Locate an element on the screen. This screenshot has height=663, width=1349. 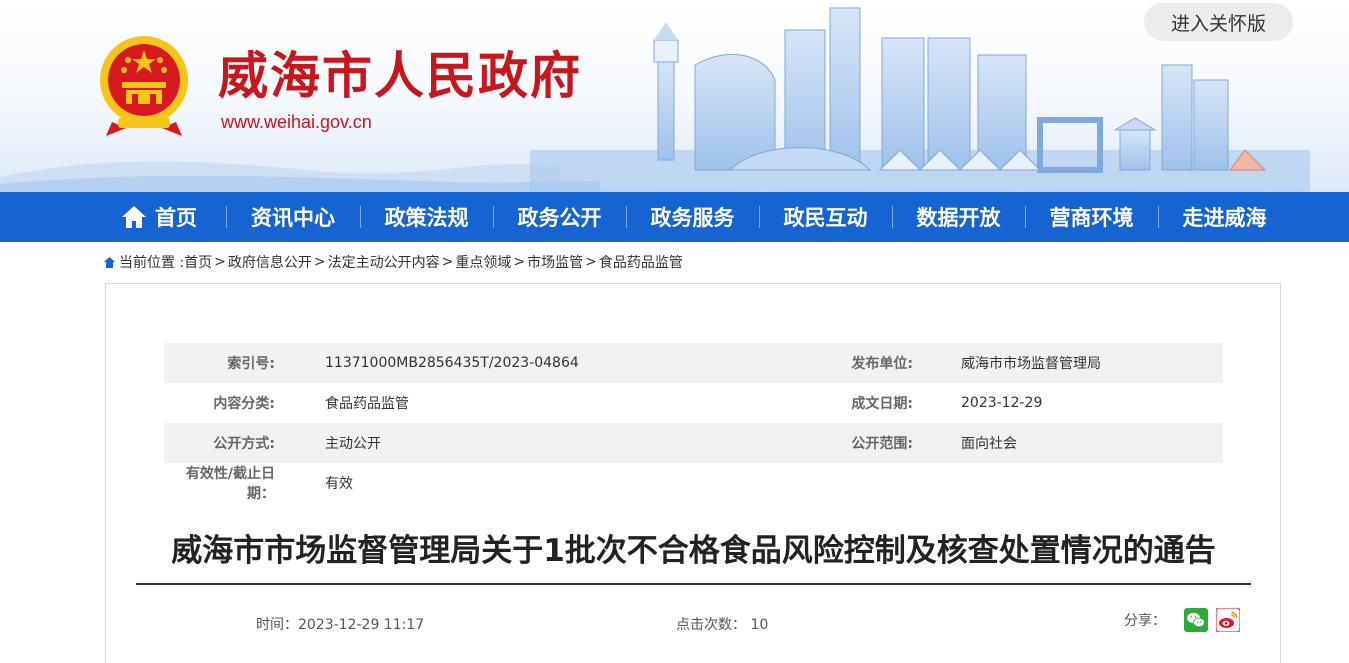
metadata-row: 公开方式: 主动公开 公开范围: 面向社会 is located at coordinates (693, 443).